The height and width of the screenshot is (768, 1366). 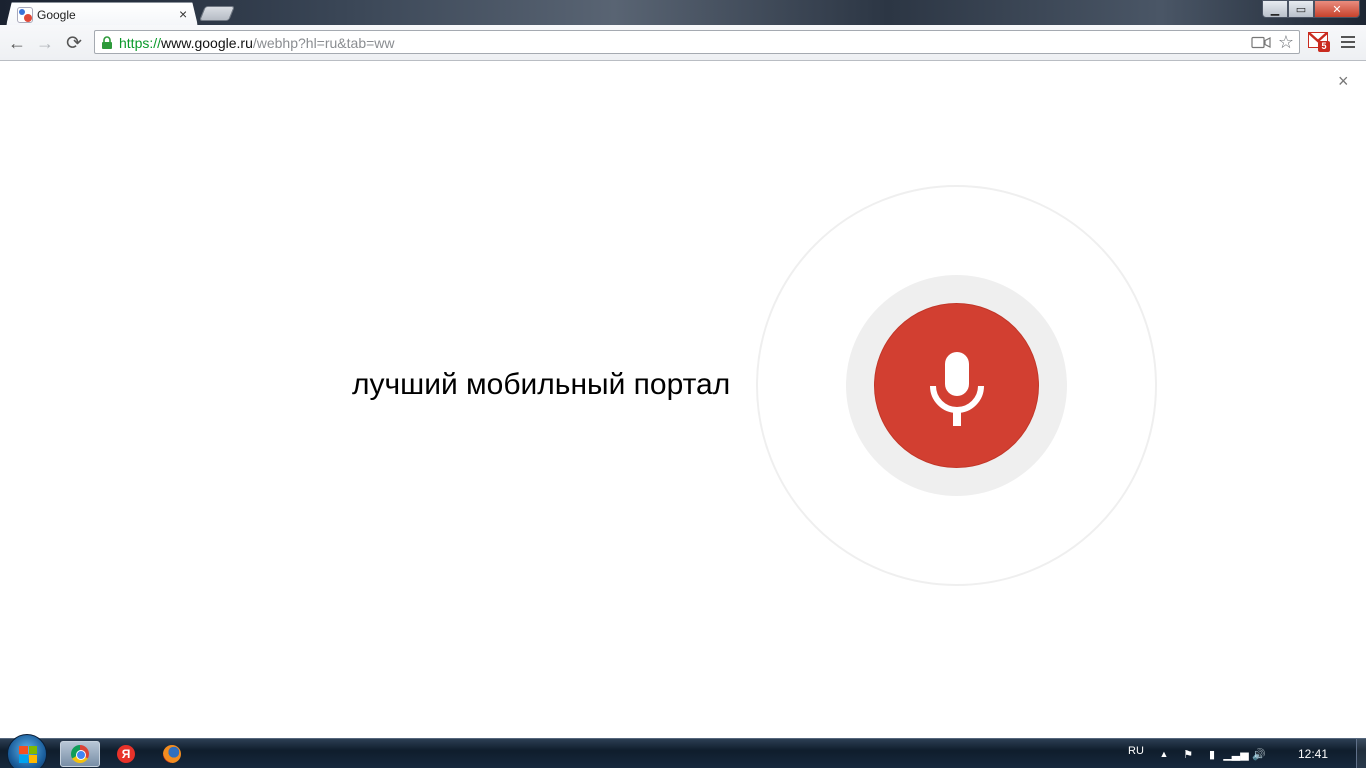 What do you see at coordinates (1136, 751) in the screenshot?
I see `input-language-indicator: RU` at bounding box center [1136, 751].